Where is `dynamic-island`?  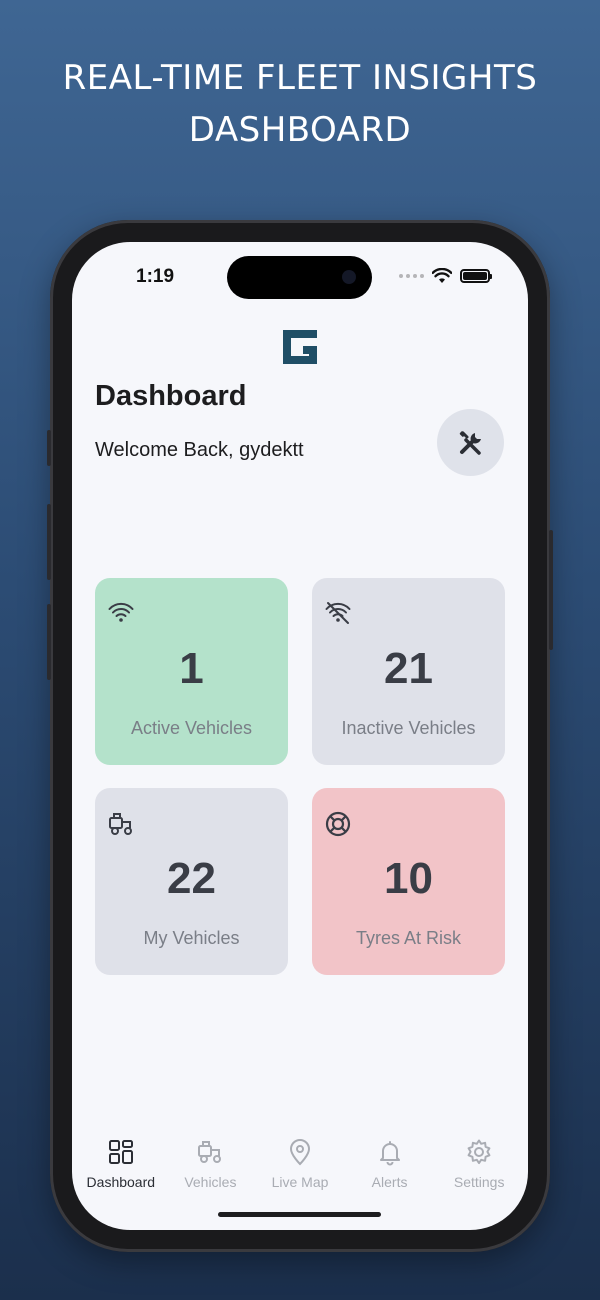
dynamic-island is located at coordinates (299, 277).